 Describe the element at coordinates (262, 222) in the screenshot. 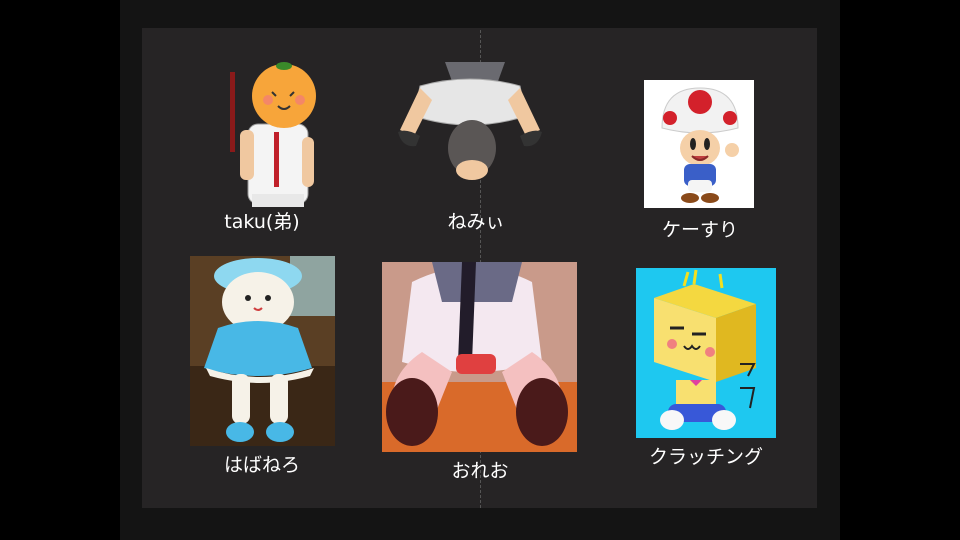

I see `person-name-label: taku(弟)` at that location.